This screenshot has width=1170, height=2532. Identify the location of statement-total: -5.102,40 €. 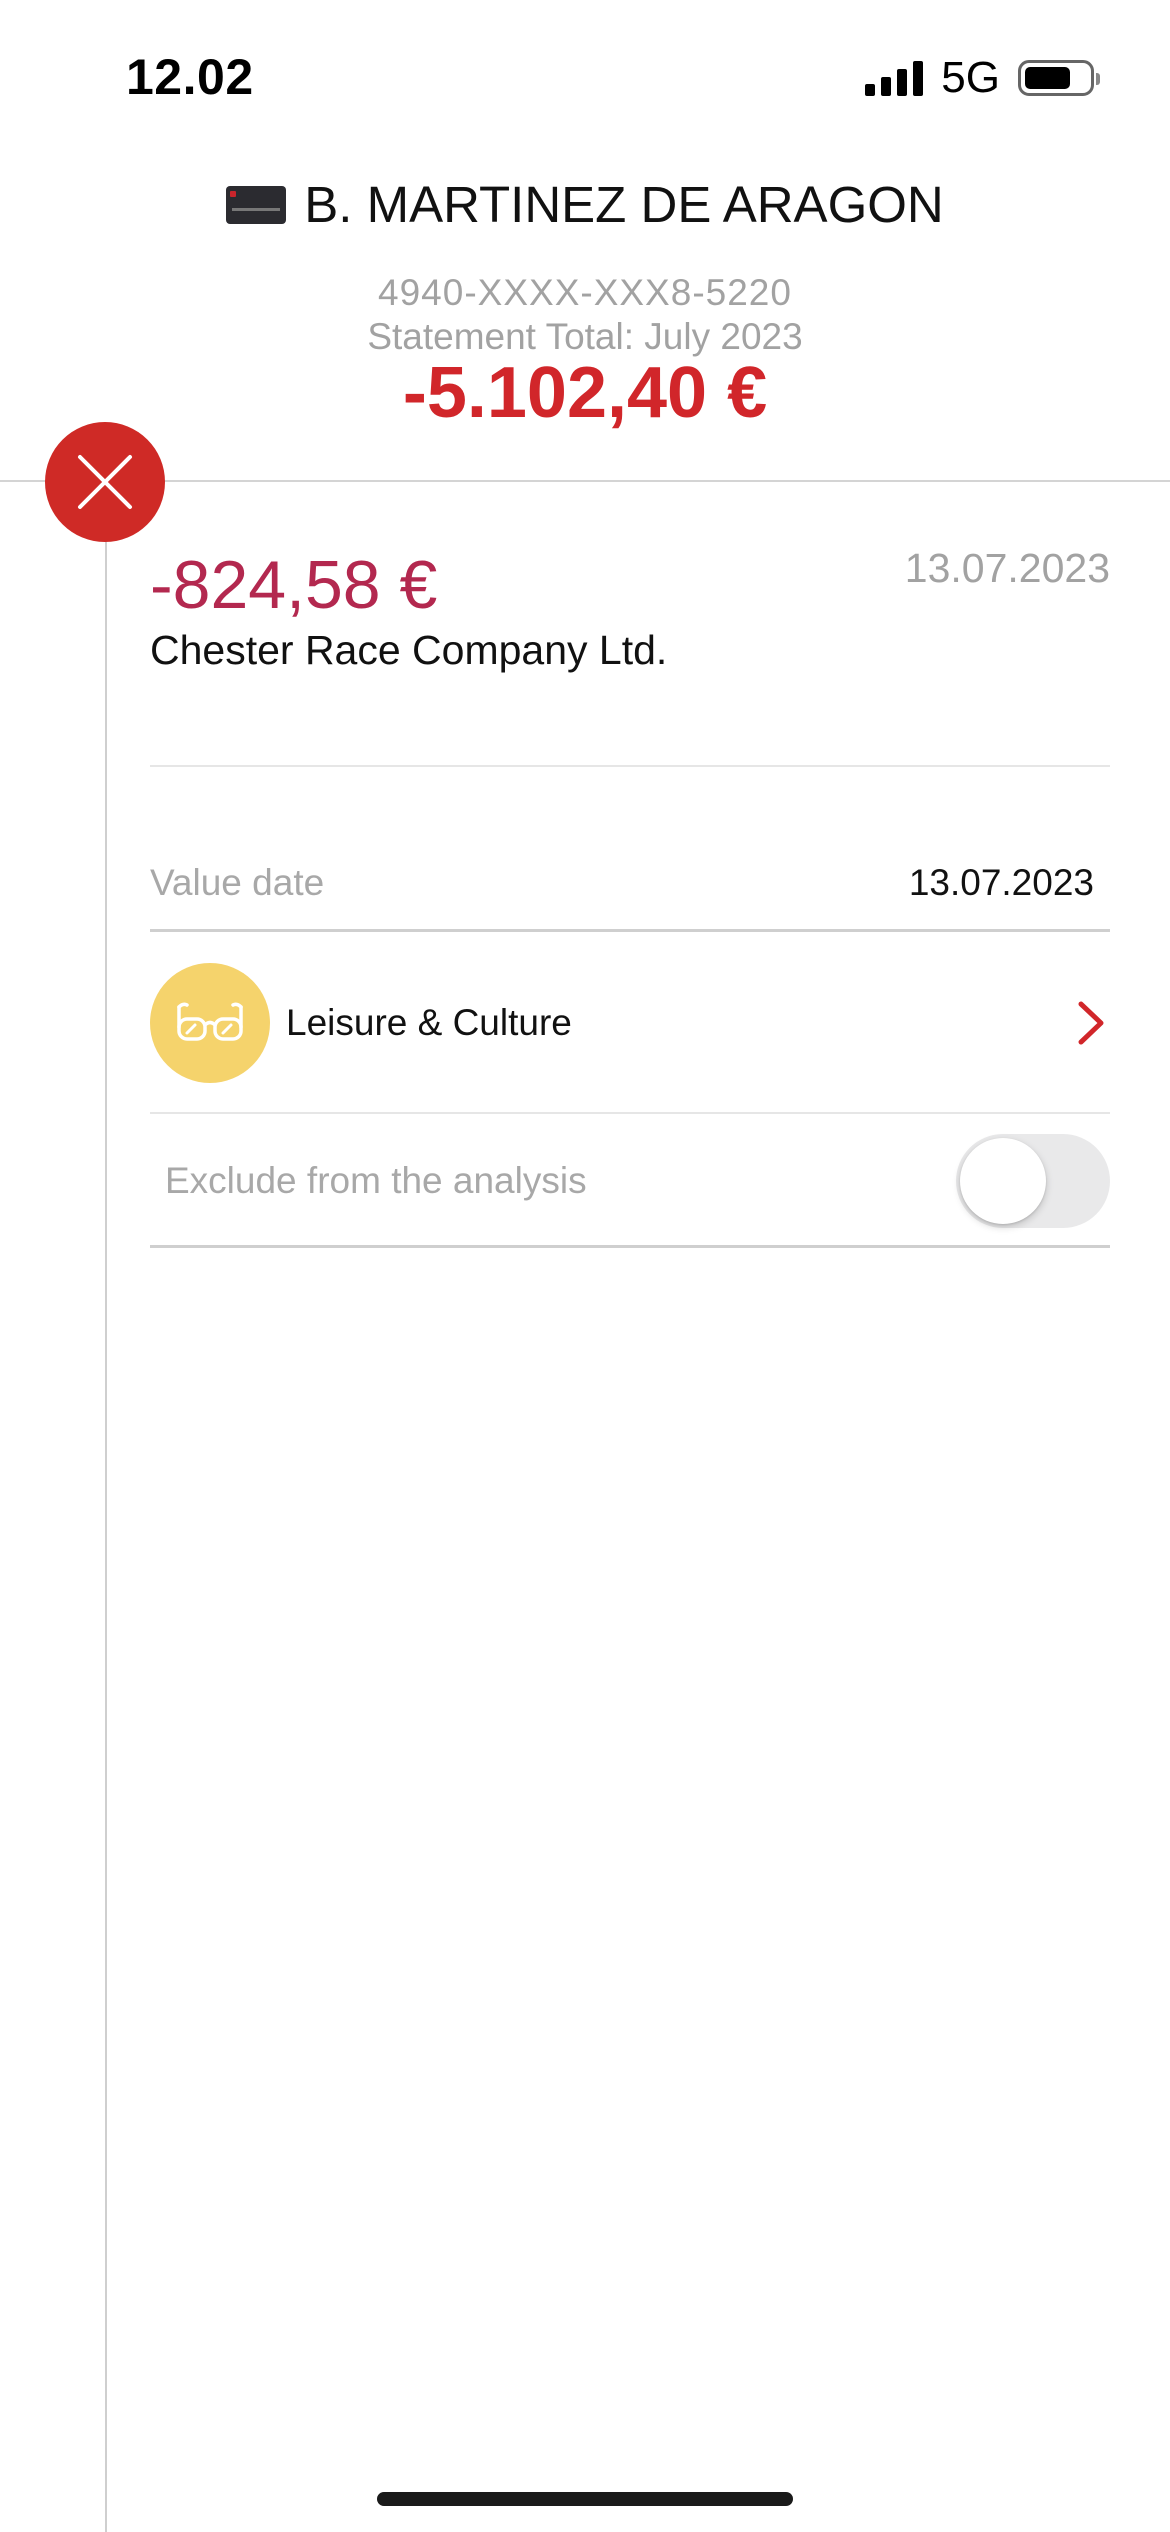
(585, 393).